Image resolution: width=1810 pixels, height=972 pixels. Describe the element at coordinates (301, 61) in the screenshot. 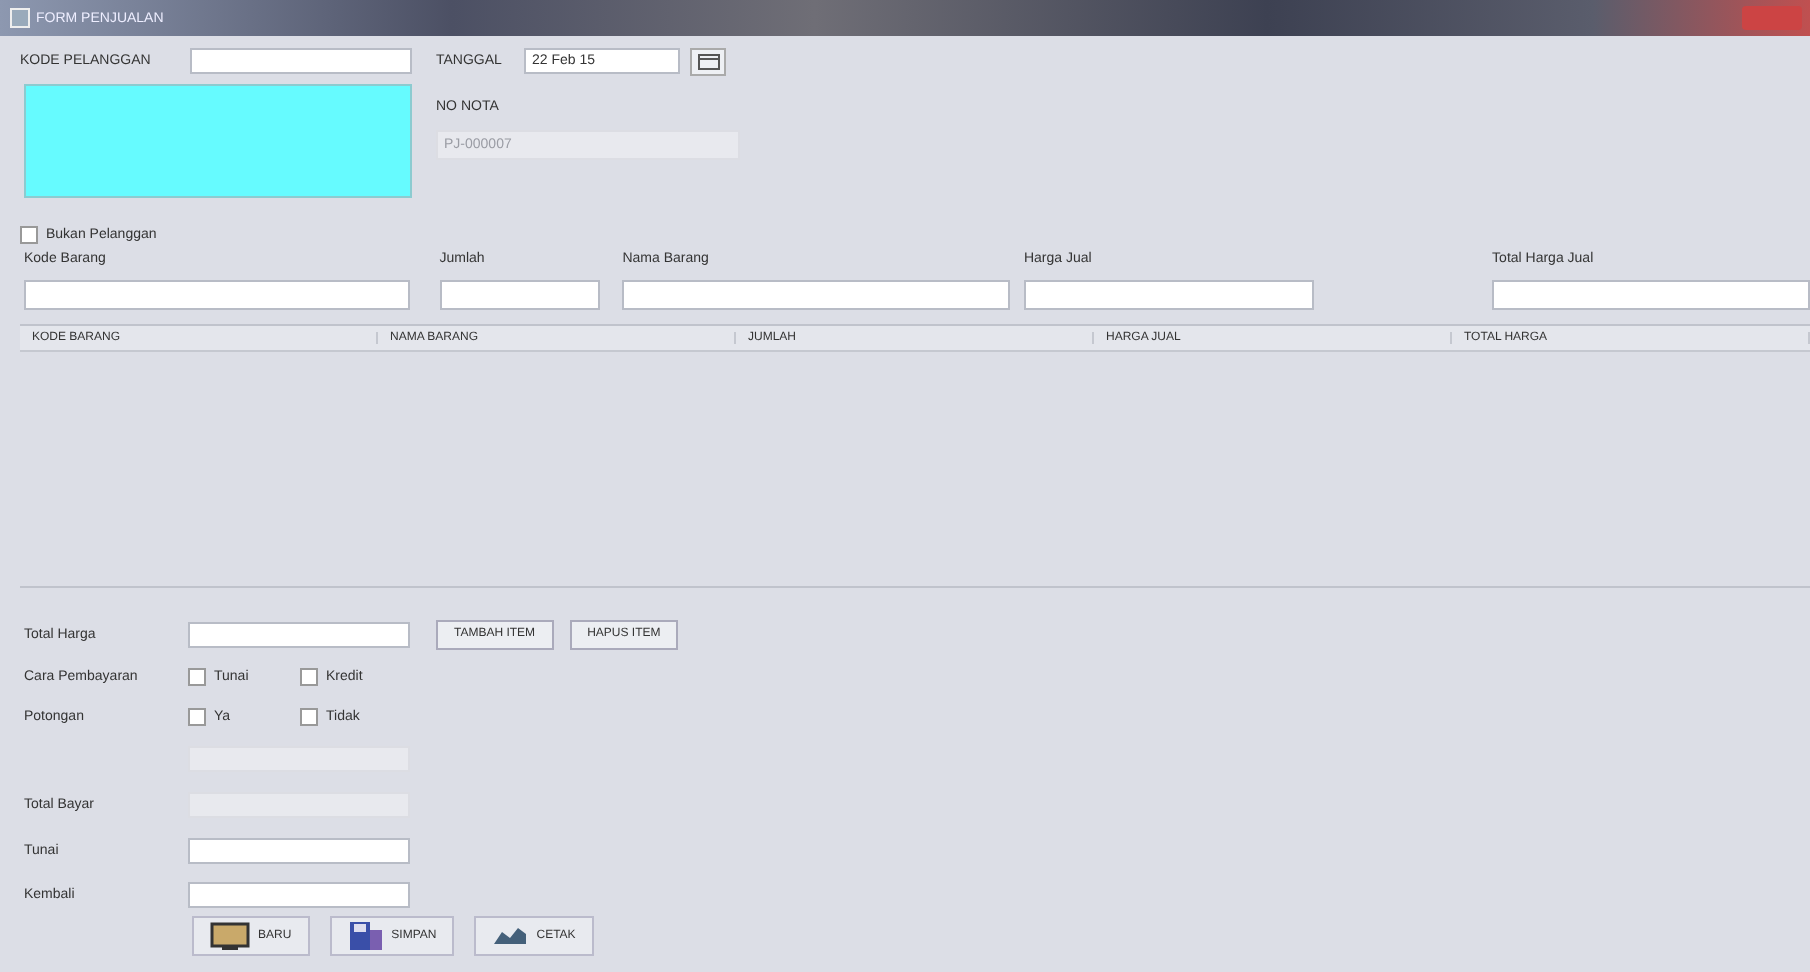

I see `customer-code-field` at that location.